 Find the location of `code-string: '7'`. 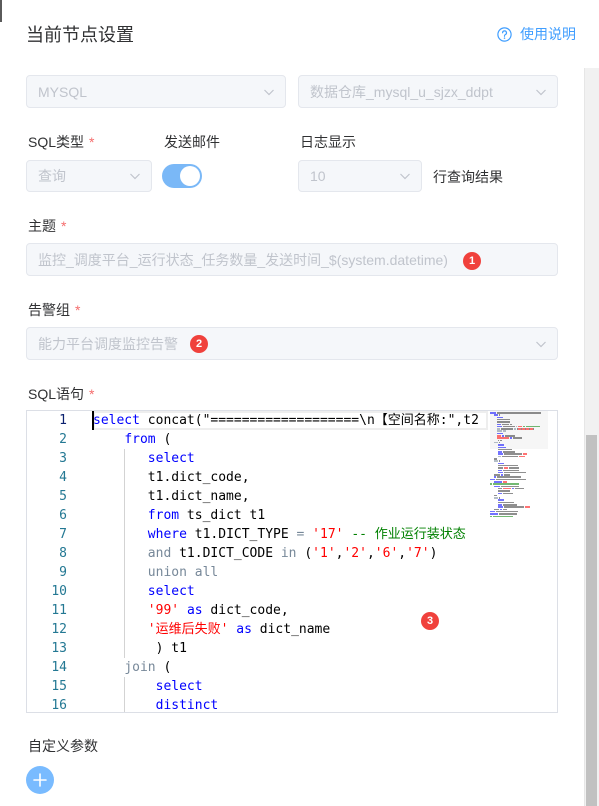

code-string: '7' is located at coordinates (418, 553).